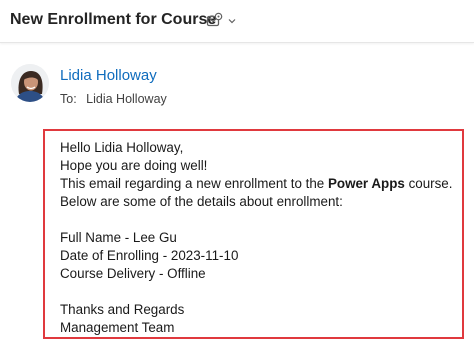 The height and width of the screenshot is (355, 474). What do you see at coordinates (68, 99) in the screenshot?
I see `to-label: To:` at bounding box center [68, 99].